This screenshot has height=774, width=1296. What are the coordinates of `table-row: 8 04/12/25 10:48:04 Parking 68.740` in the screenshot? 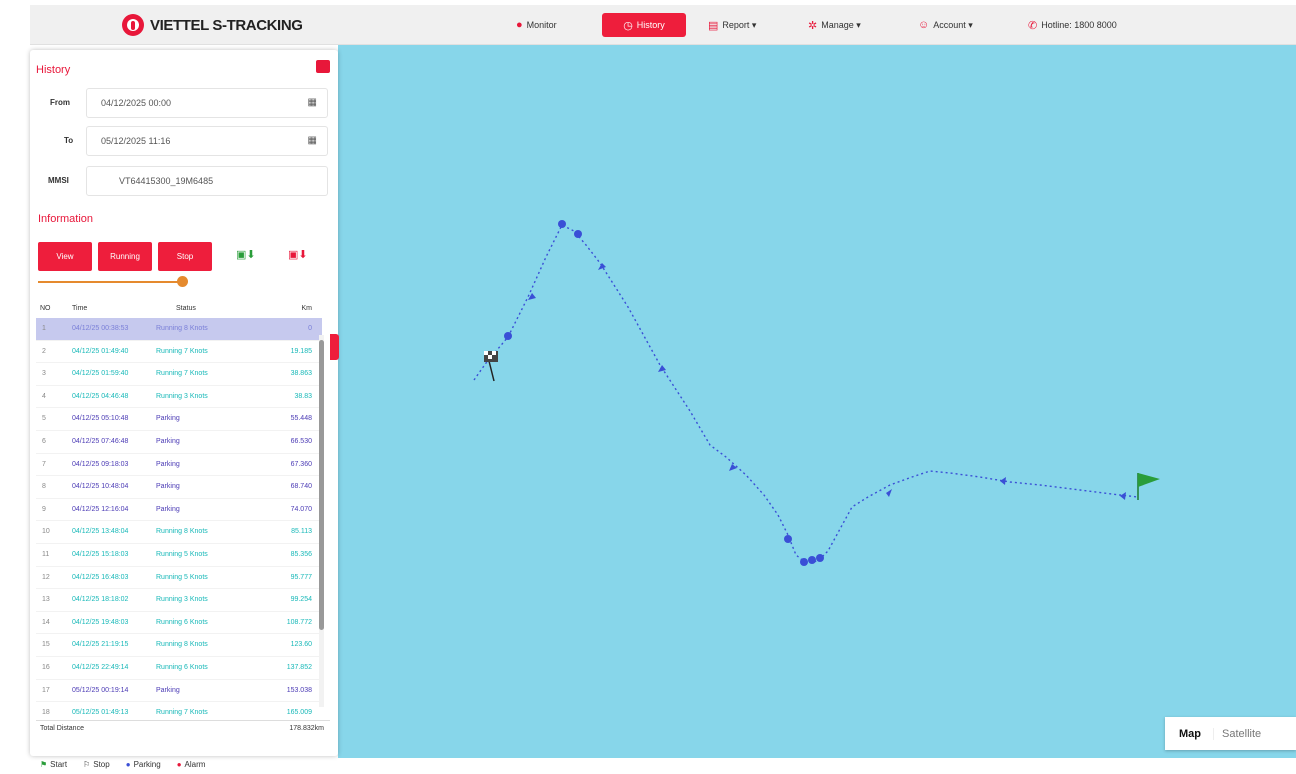 It's located at (179, 487).